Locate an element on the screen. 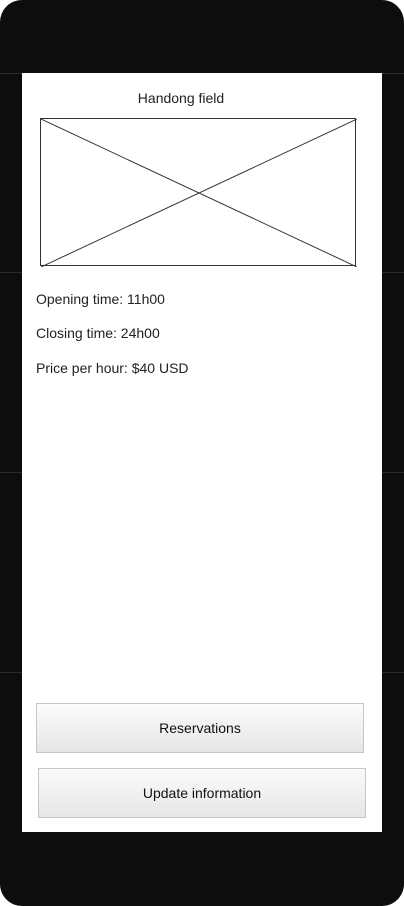 This screenshot has width=404, height=906. page-title: Handong field is located at coordinates (181, 98).